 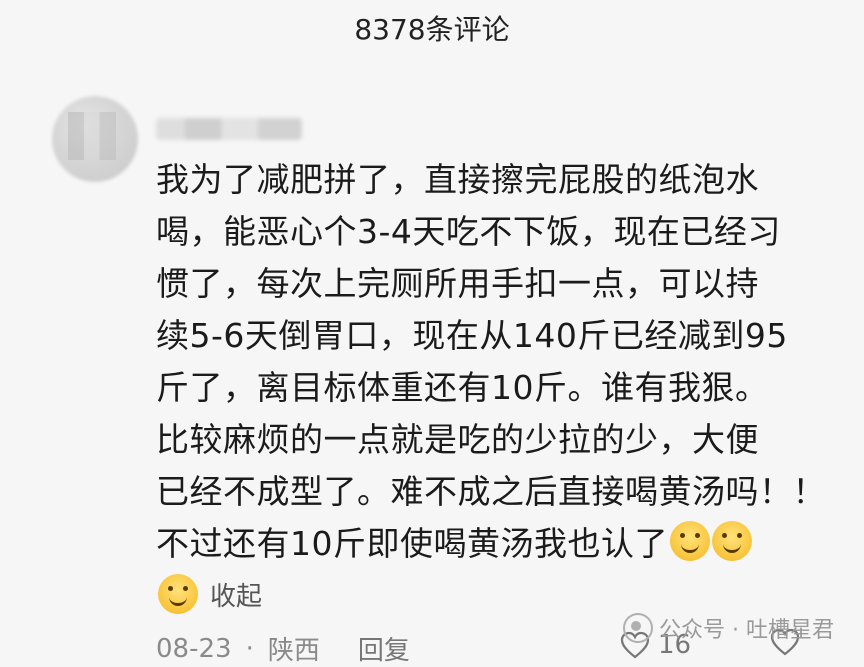 I want to click on watermark: 公众号 · 吐槽星君, so click(x=728, y=628).